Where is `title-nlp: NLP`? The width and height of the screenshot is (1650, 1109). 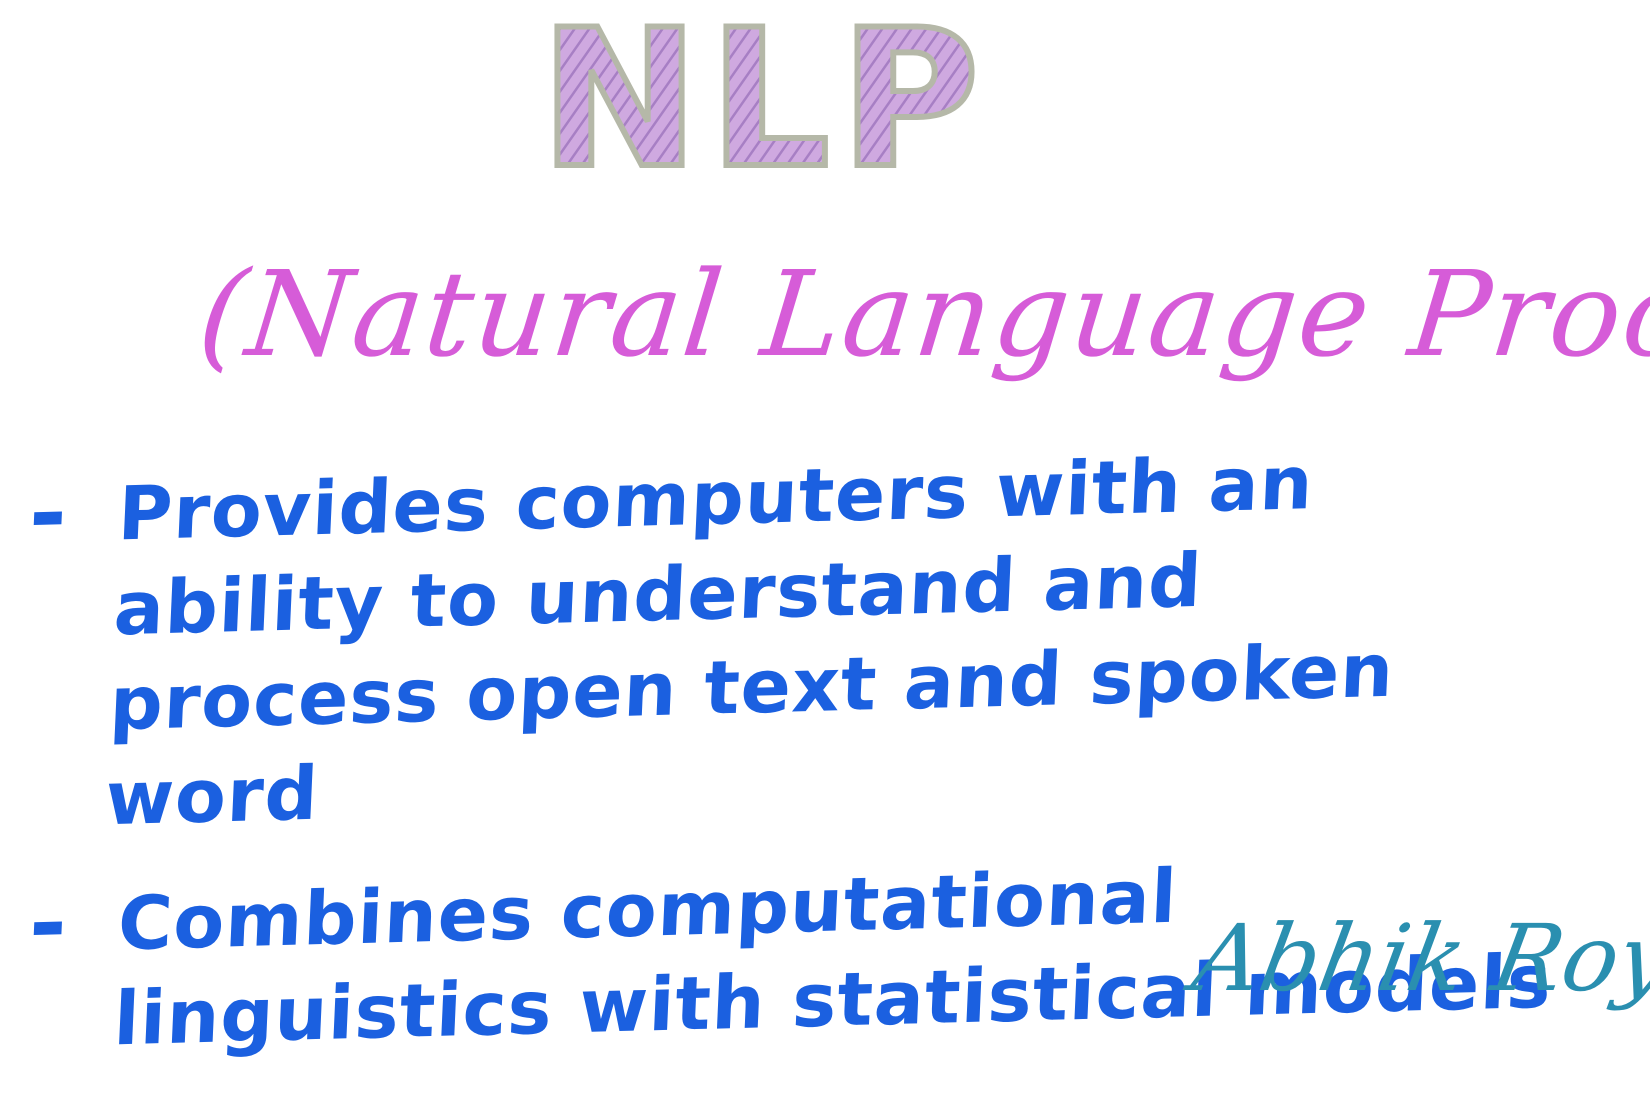
title-nlp: NLP is located at coordinates (763, 100).